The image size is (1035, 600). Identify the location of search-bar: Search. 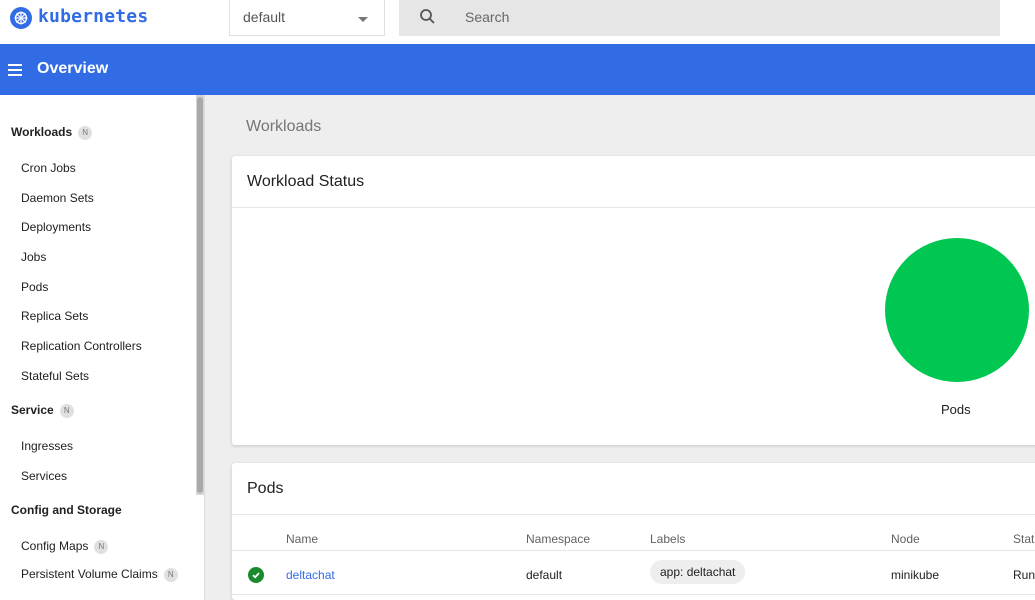
(699, 18).